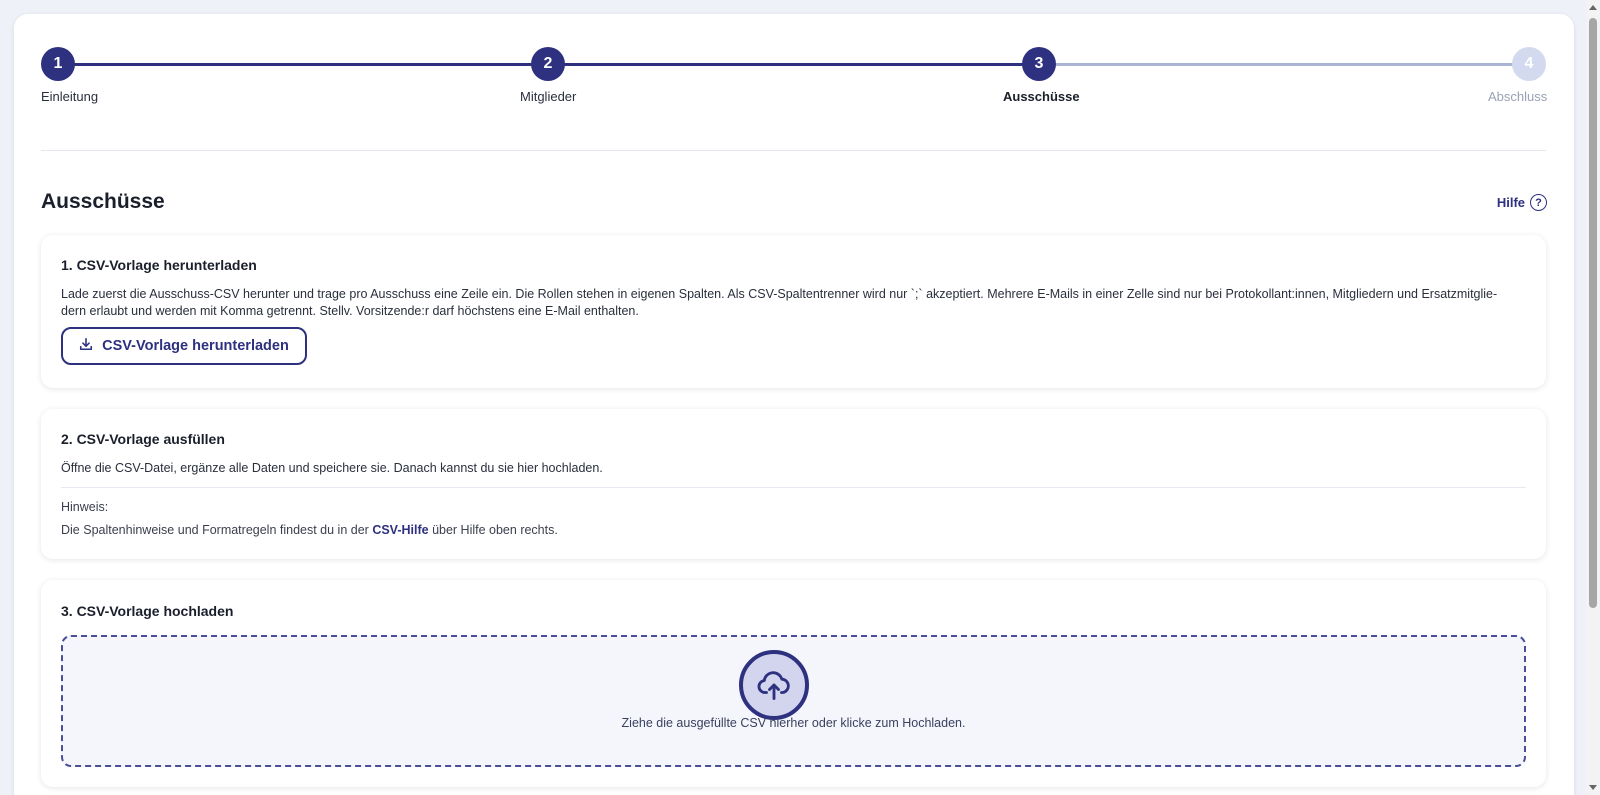  I want to click on scroll-up-arrow, so click(1593, 7).